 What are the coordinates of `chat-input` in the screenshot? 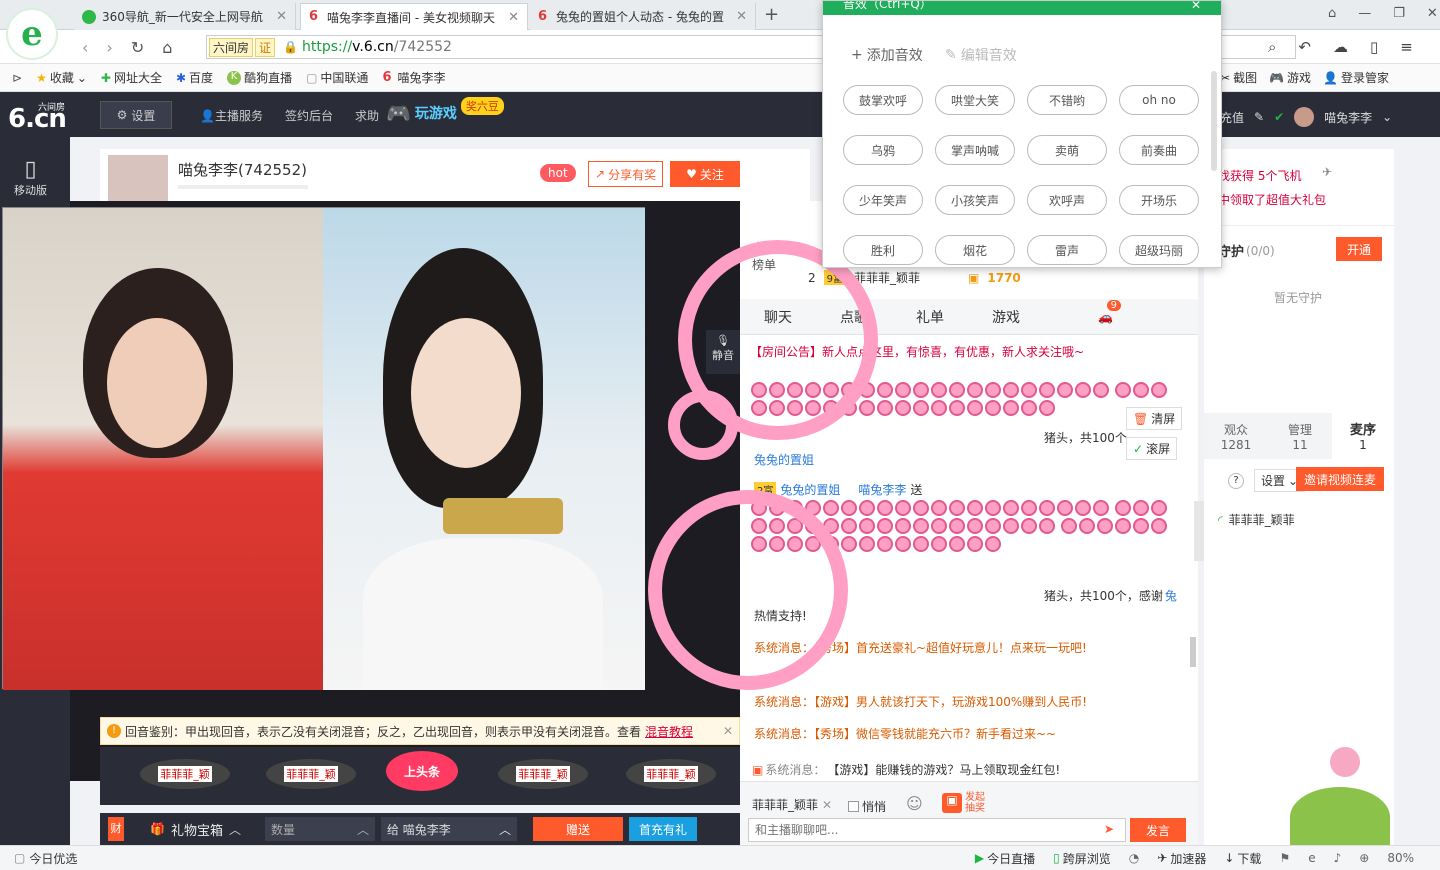 It's located at (937, 830).